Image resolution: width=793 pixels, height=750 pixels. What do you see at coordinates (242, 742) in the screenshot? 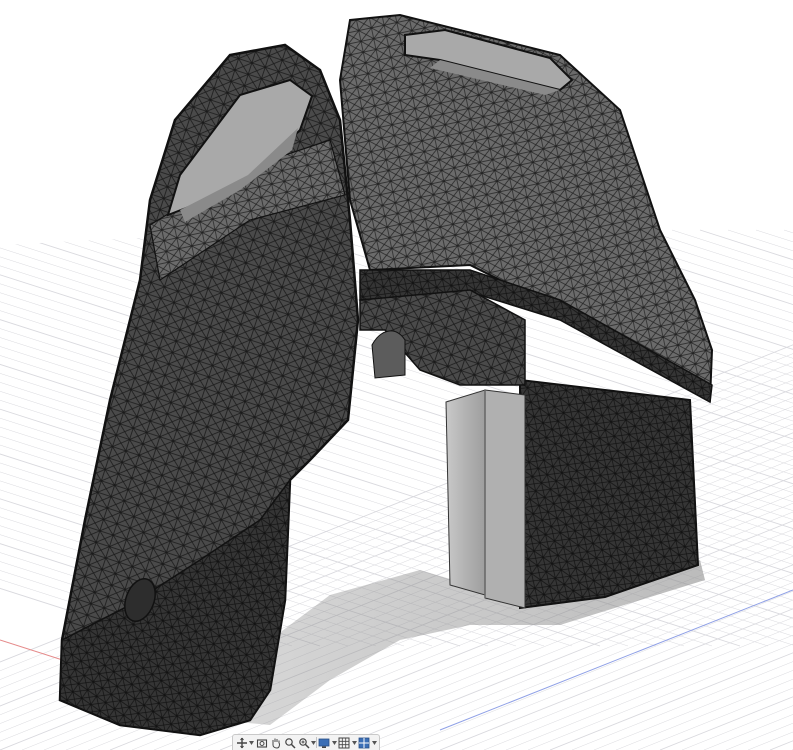
I see `orbit-icon` at bounding box center [242, 742].